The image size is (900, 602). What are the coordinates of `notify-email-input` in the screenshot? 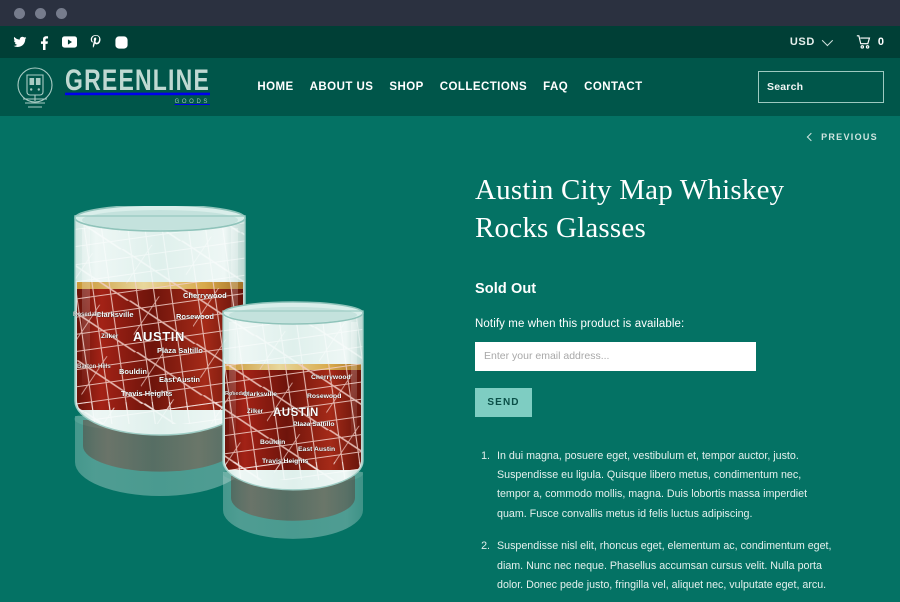 It's located at (615, 356).